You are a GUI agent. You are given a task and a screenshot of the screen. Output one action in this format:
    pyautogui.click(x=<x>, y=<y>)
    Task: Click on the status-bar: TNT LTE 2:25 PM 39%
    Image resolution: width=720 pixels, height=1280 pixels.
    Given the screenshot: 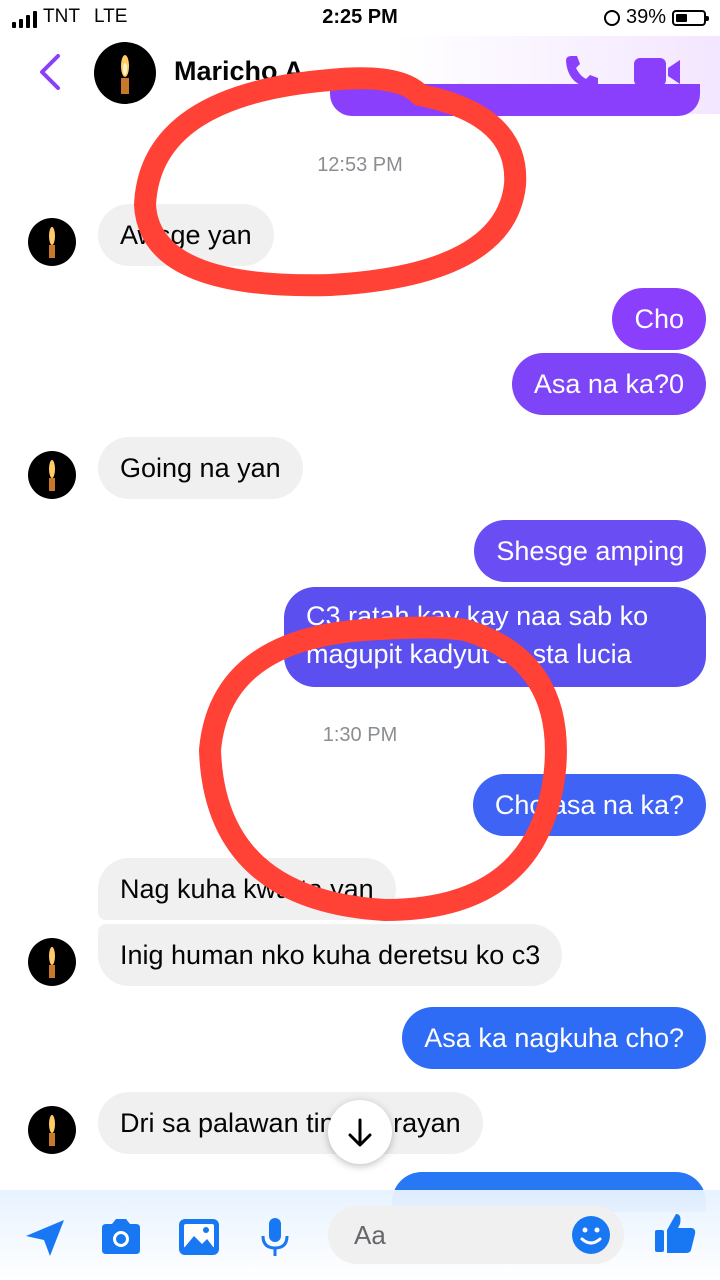 What is the action you would take?
    pyautogui.click(x=360, y=18)
    